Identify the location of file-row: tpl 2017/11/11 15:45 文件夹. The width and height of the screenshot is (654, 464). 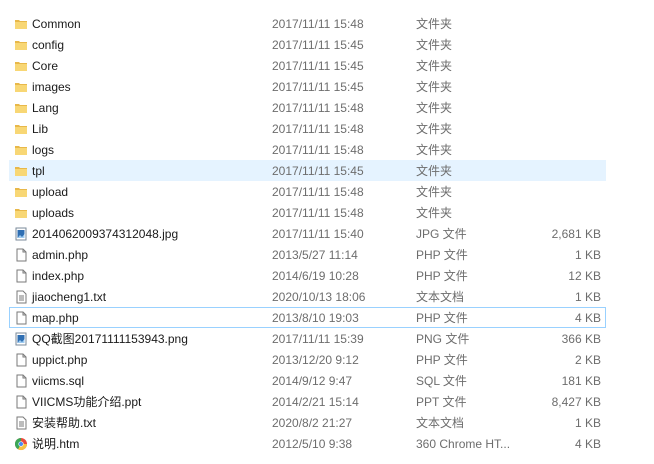
(307, 170).